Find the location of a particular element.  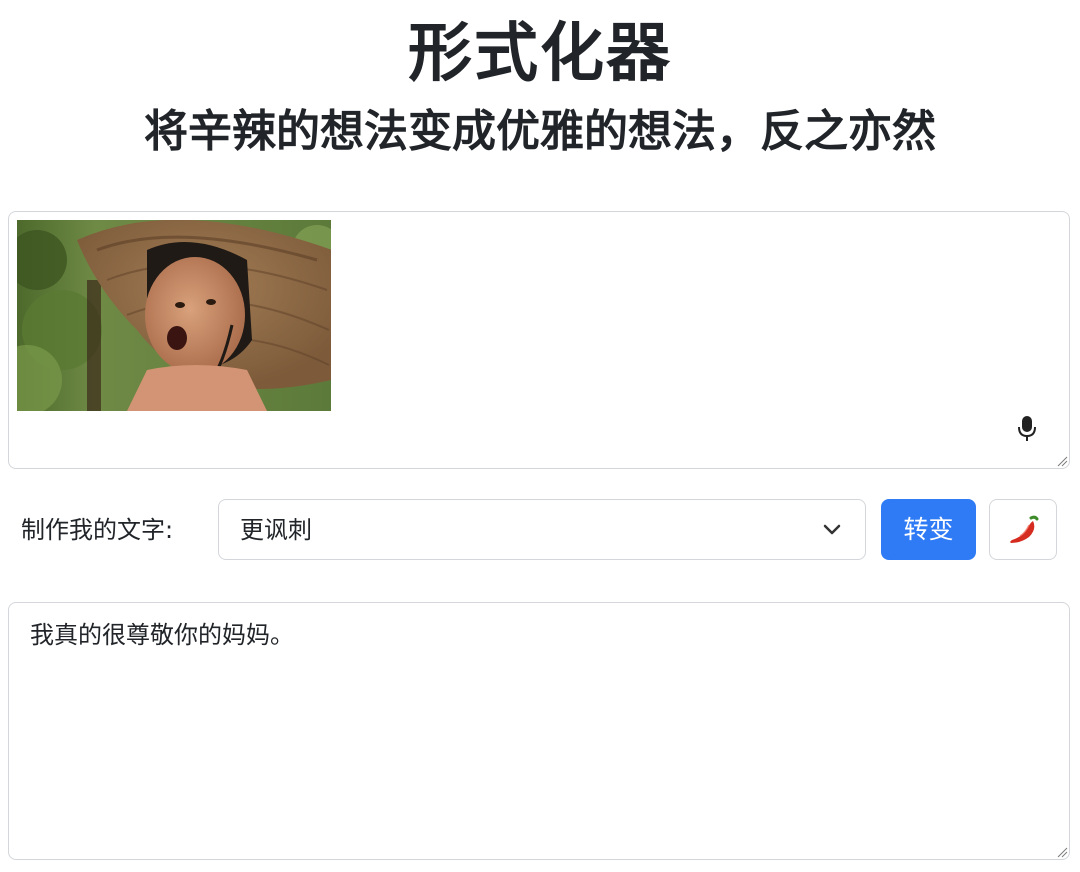

page-title: 形式化器 is located at coordinates (540, 54).